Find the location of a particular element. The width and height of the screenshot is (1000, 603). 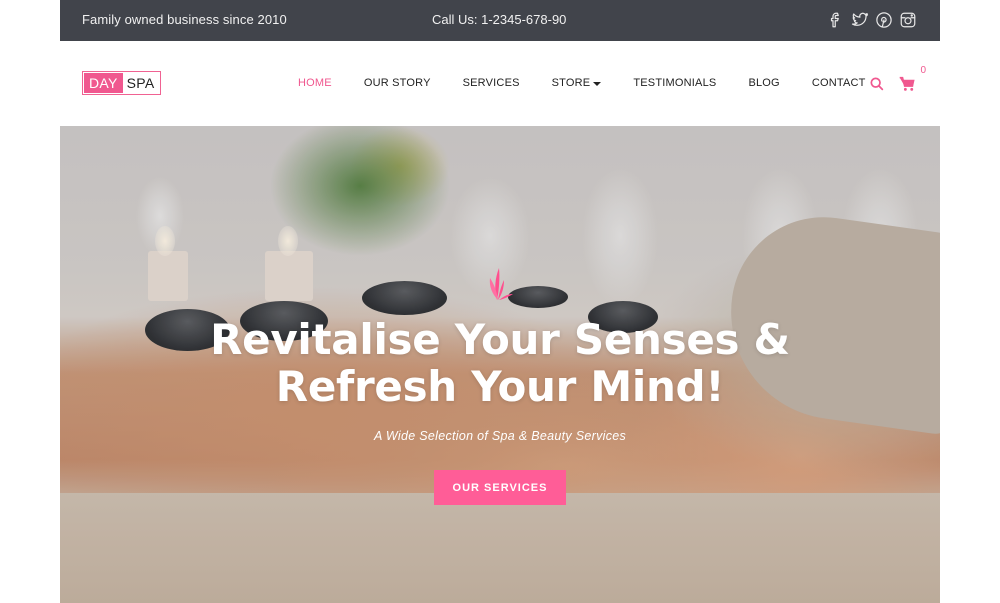

nav-contact: CONTACT is located at coordinates (839, 83).